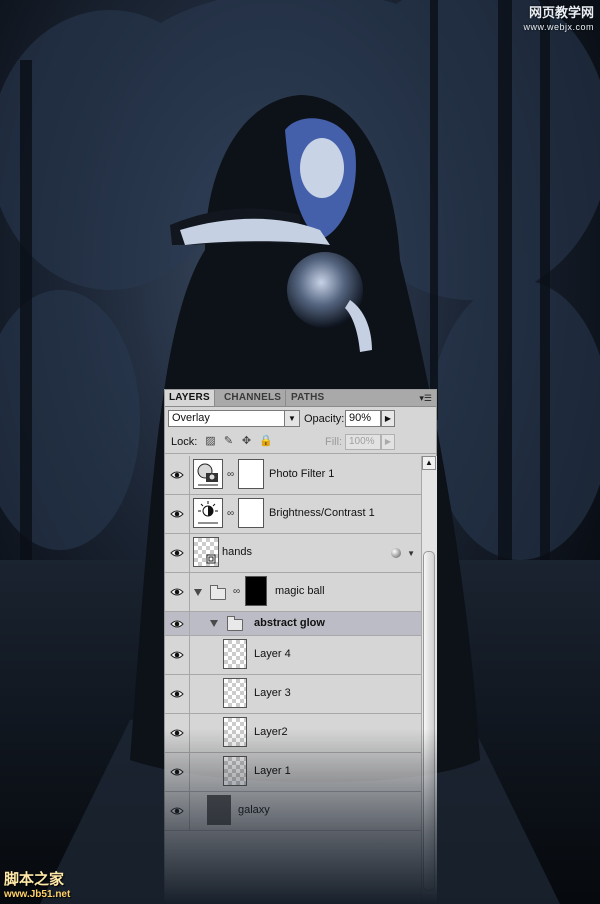 The image size is (600, 904). I want to click on layer-name: hands, so click(237, 552).